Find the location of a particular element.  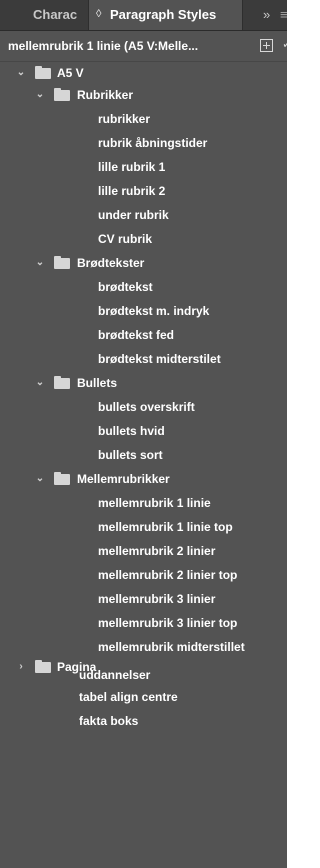

style-item: mellemrubrik 2 linier top is located at coordinates (143, 575).